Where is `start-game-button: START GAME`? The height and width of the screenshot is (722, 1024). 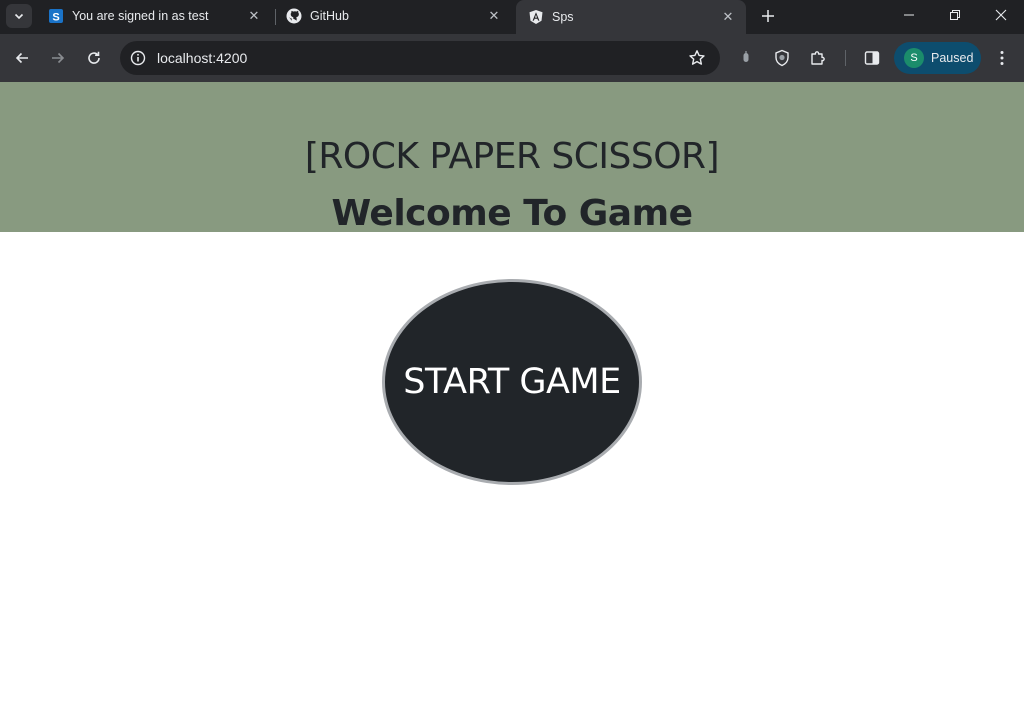
start-game-button: START GAME is located at coordinates (512, 382).